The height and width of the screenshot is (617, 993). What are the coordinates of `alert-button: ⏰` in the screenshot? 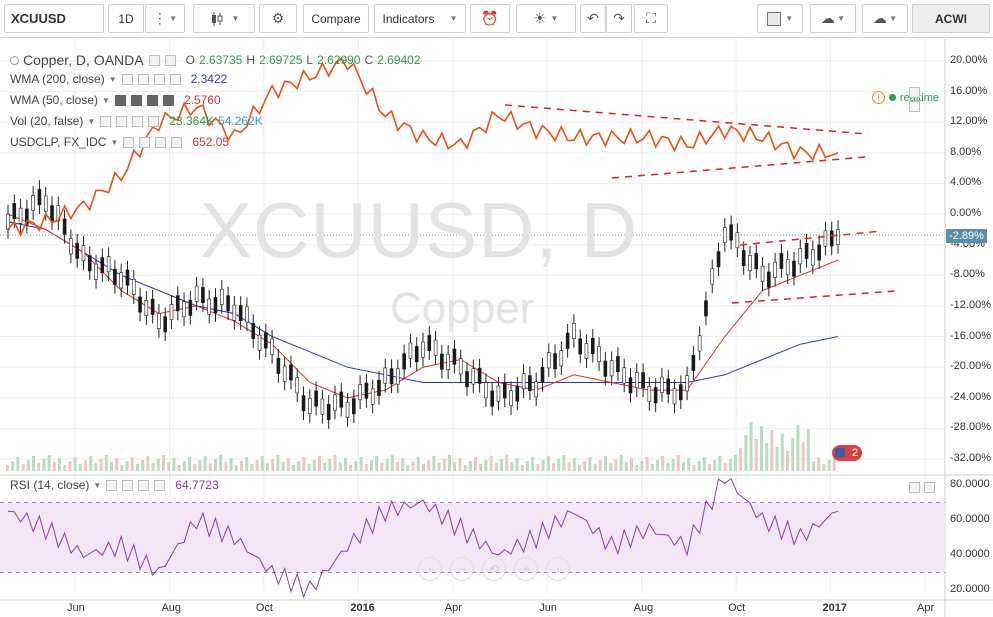 It's located at (490, 18).